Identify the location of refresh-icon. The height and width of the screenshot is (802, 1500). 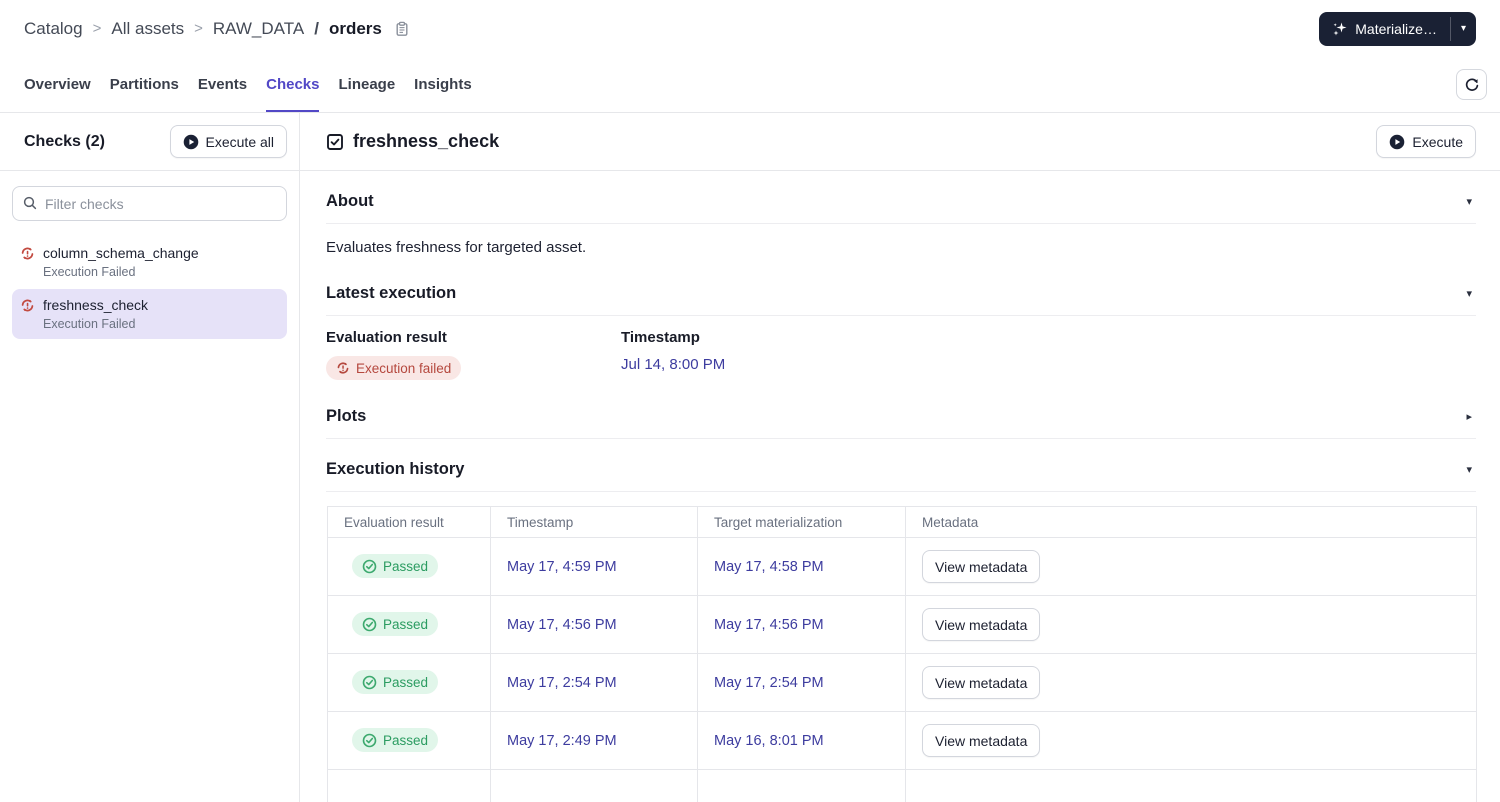
(1472, 85).